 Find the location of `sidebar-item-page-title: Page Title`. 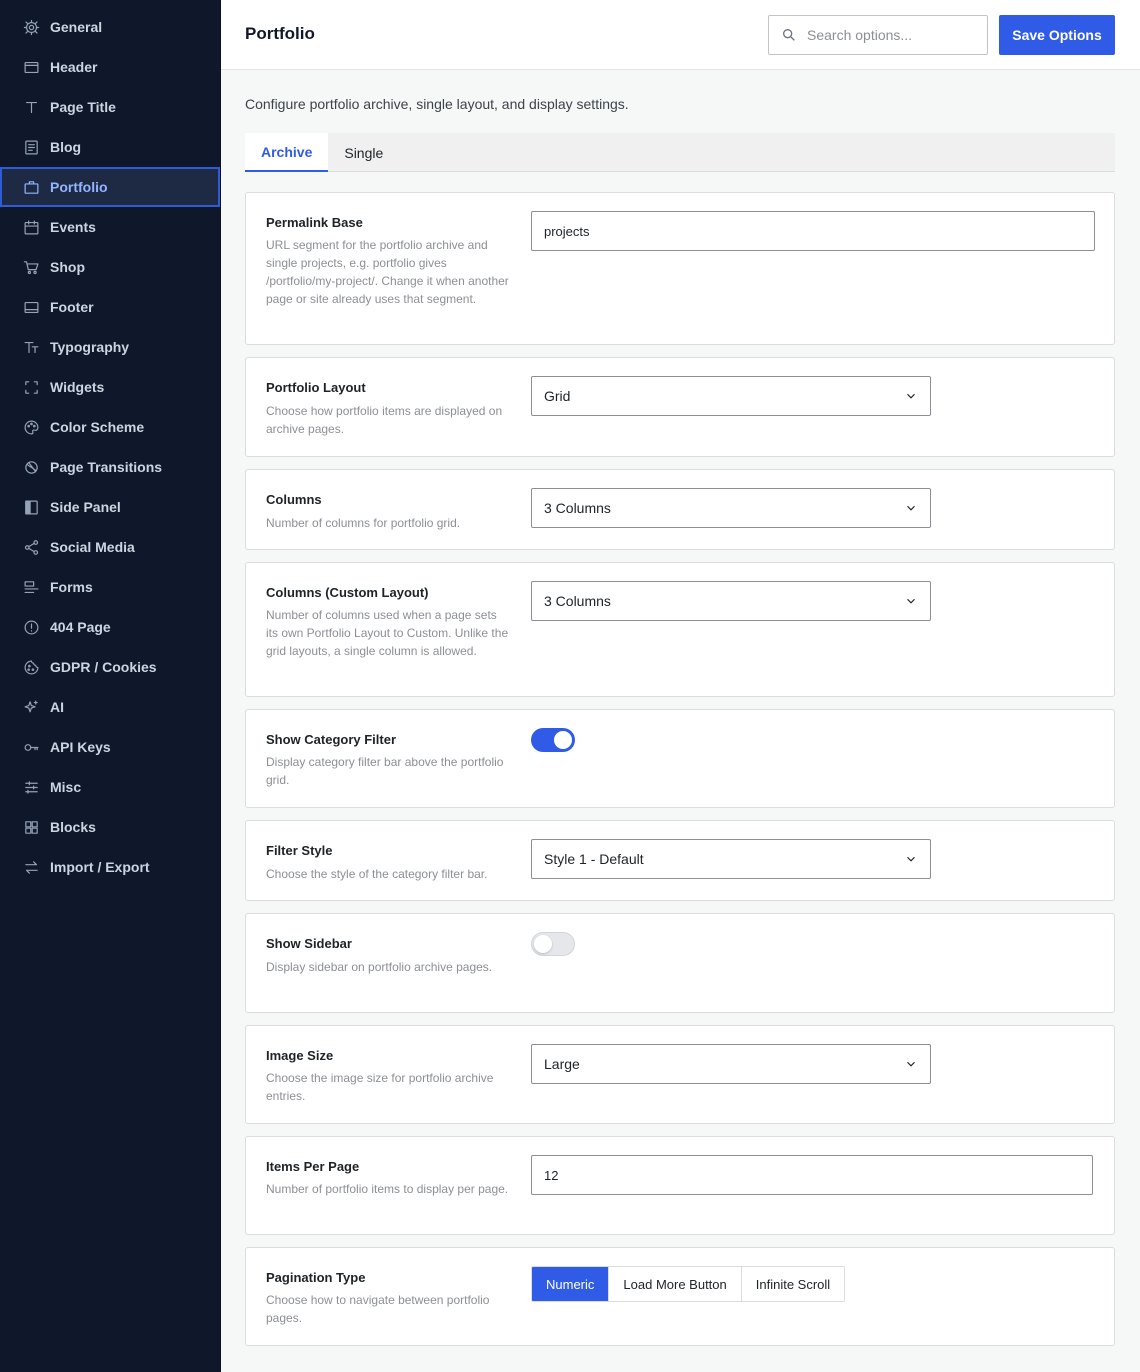

sidebar-item-page-title: Page Title is located at coordinates (110, 107).